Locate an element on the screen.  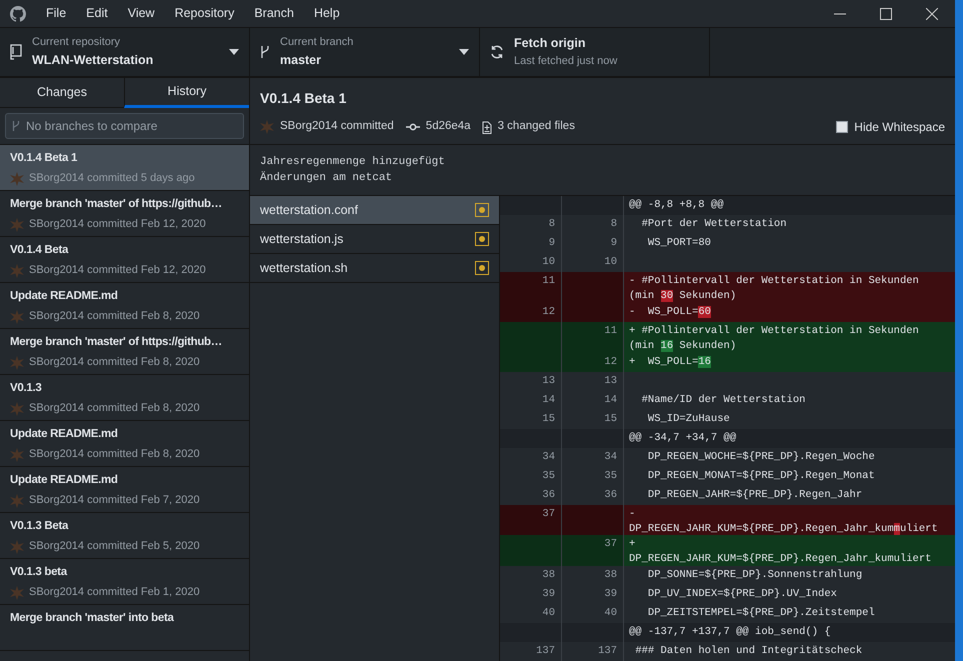
line-number: 11 is located at coordinates (531, 287).